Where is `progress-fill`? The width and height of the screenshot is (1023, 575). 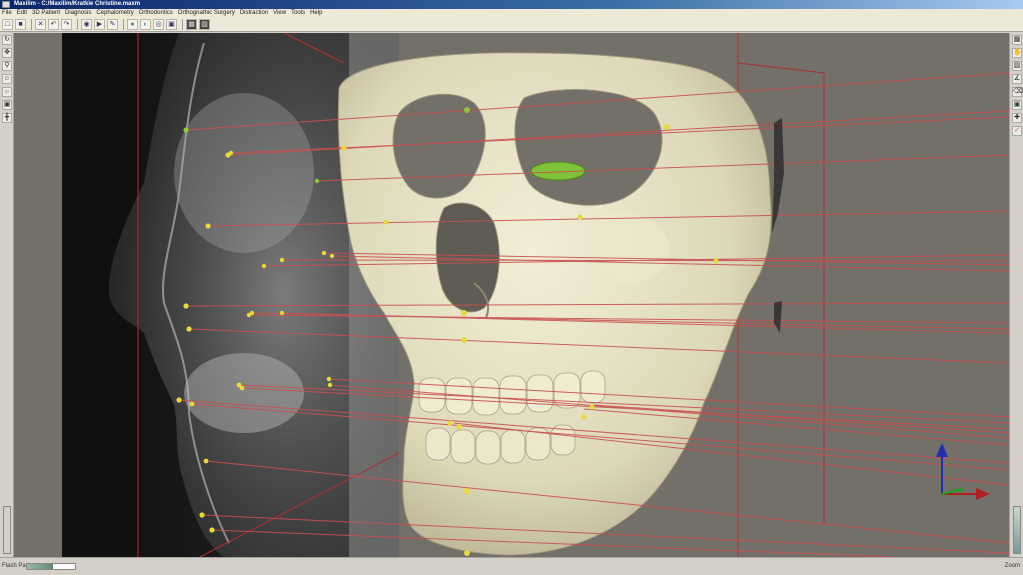 progress-fill is located at coordinates (40, 566).